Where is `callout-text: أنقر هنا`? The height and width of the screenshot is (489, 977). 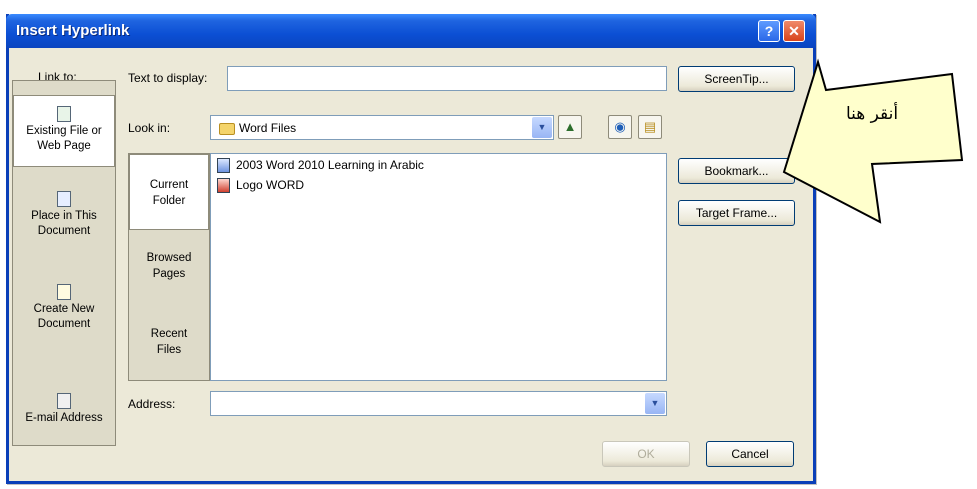
callout-text: أنقر هنا is located at coordinates (872, 114).